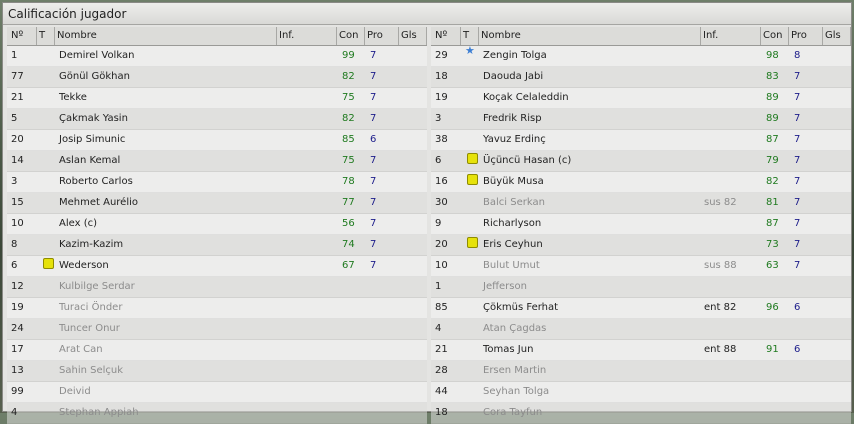  Describe the element at coordinates (513, 244) in the screenshot. I see `player-name: Eris Ceyhun` at that location.